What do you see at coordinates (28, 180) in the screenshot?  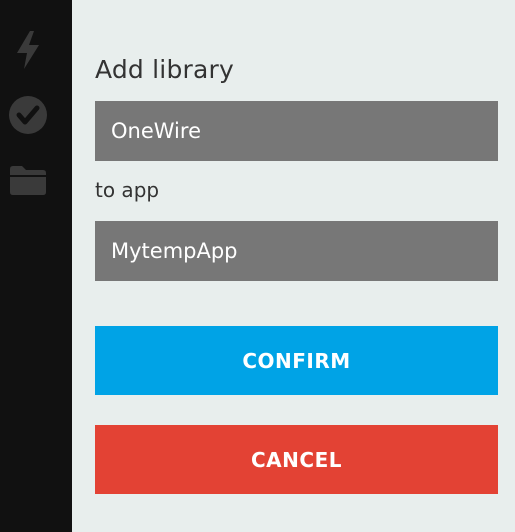 I see `folder-icon` at bounding box center [28, 180].